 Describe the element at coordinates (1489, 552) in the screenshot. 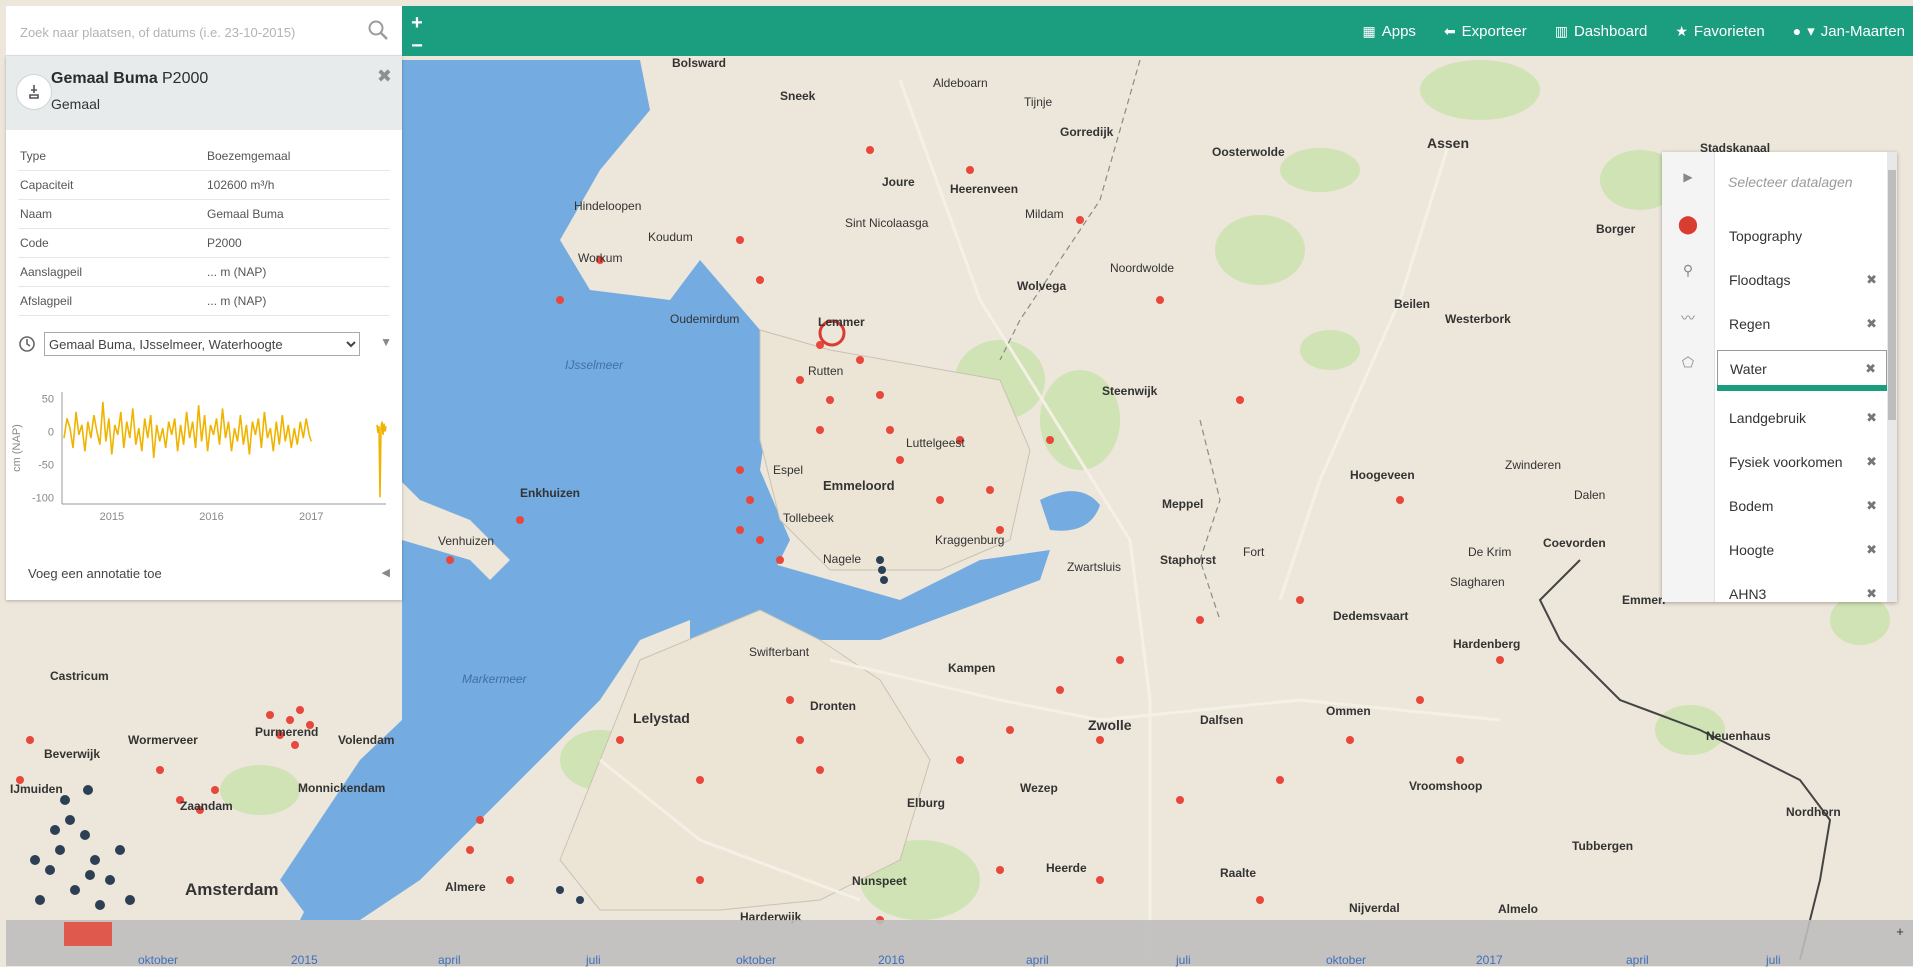

I see `svg-text: De Krim` at that location.